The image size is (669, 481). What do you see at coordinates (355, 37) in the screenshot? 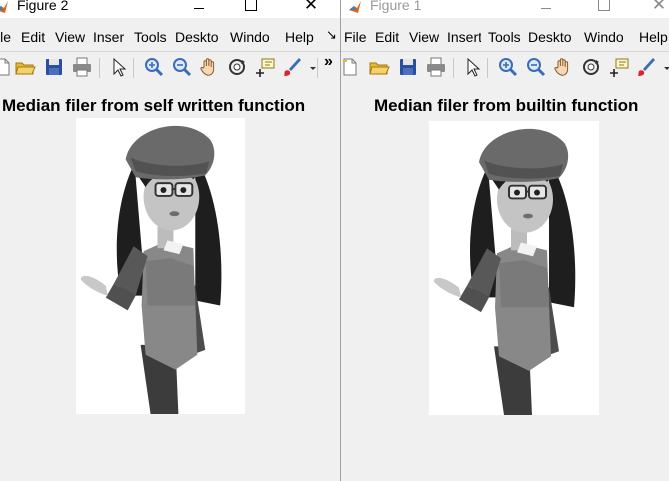
I see `menu-file: File` at bounding box center [355, 37].